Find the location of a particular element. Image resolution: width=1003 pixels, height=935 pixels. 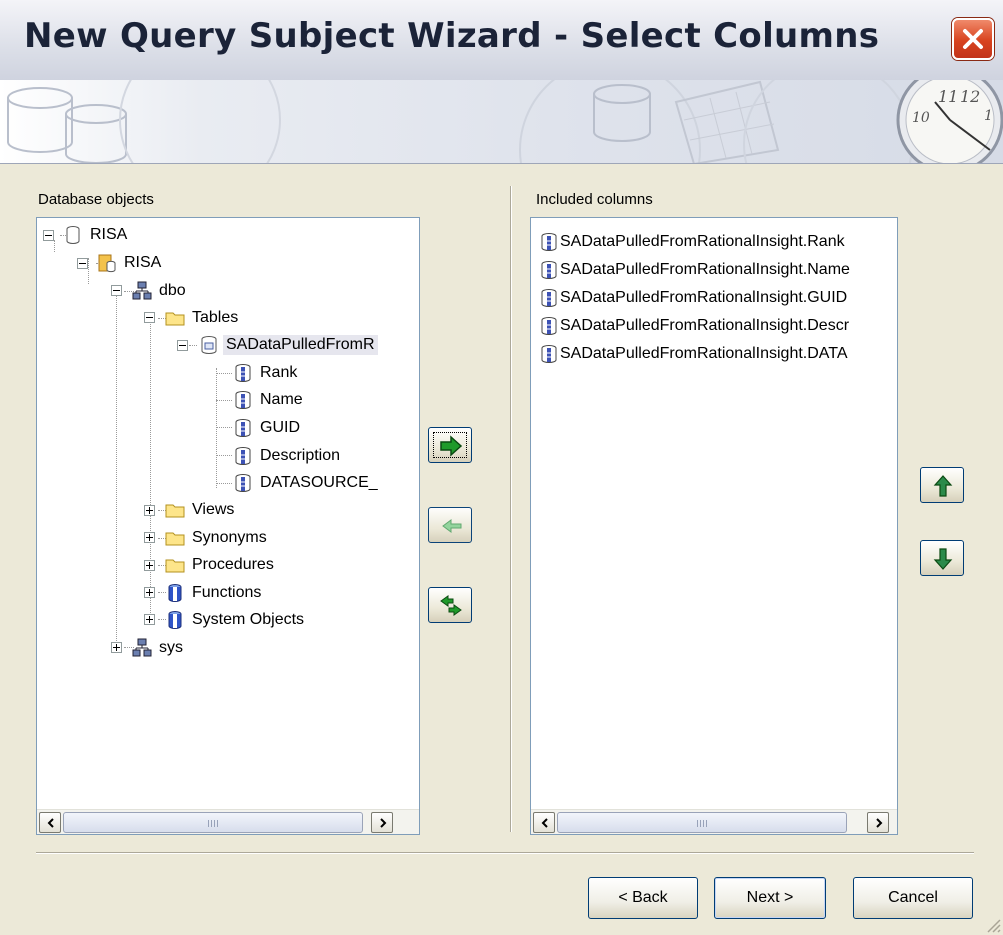

tree-node-label: SADataPulledFromR is located at coordinates (300, 345).